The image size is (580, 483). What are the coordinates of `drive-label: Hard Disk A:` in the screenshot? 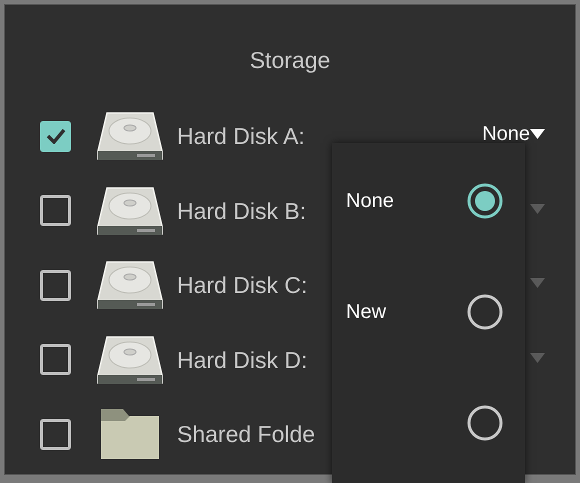 It's located at (241, 136).